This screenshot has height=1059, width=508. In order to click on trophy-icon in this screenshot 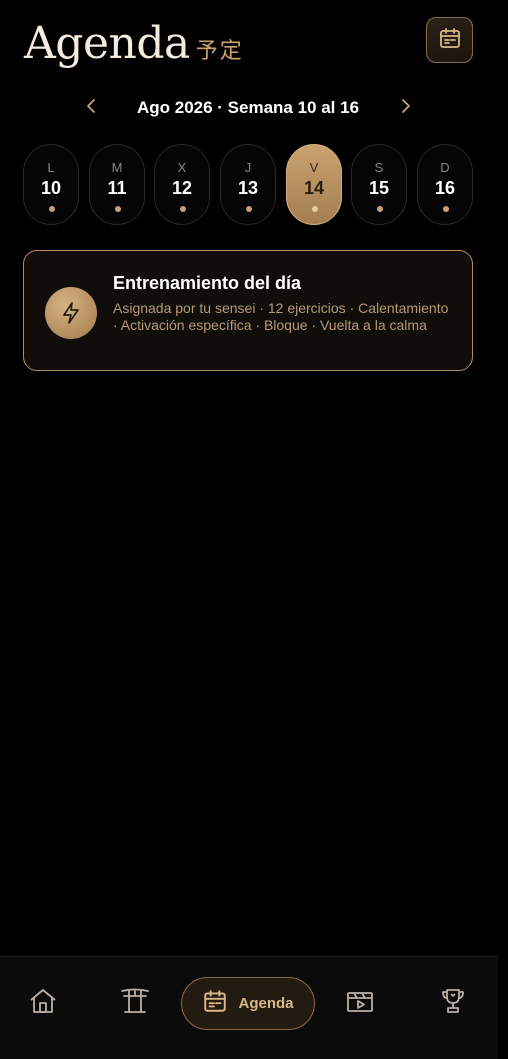, I will do `click(453, 1003)`.